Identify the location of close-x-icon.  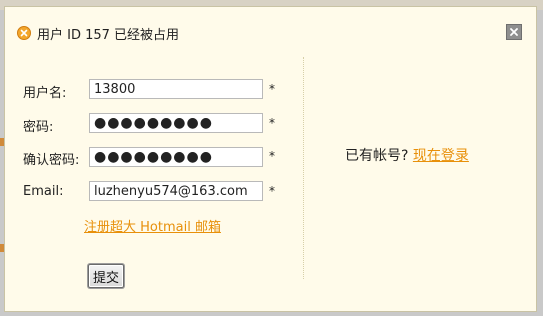
(514, 32).